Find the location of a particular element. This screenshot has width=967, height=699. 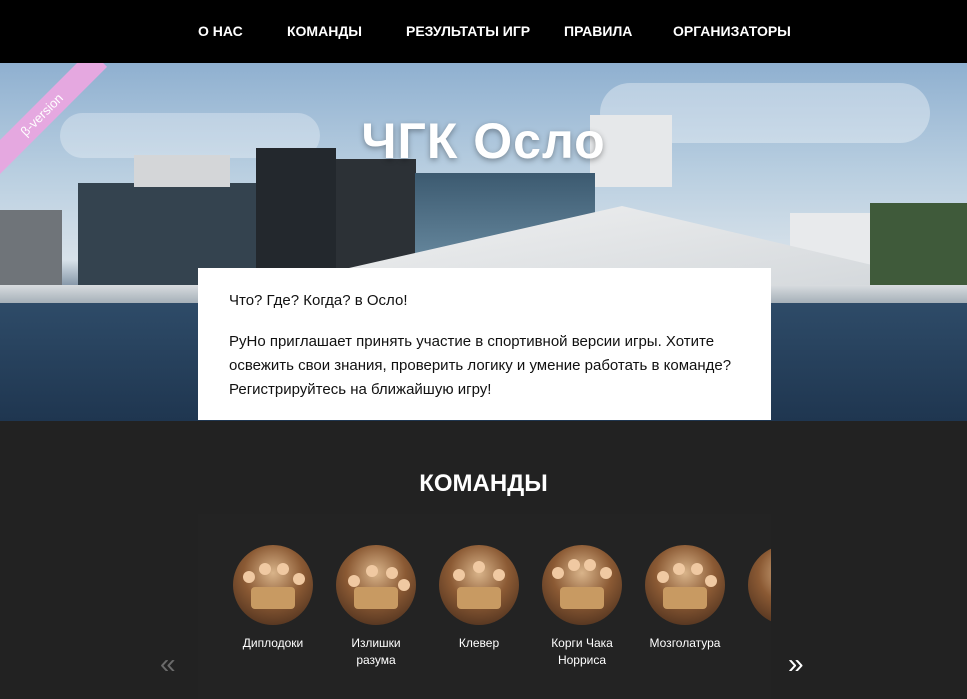

team-card: Клевер is located at coordinates (479, 598).